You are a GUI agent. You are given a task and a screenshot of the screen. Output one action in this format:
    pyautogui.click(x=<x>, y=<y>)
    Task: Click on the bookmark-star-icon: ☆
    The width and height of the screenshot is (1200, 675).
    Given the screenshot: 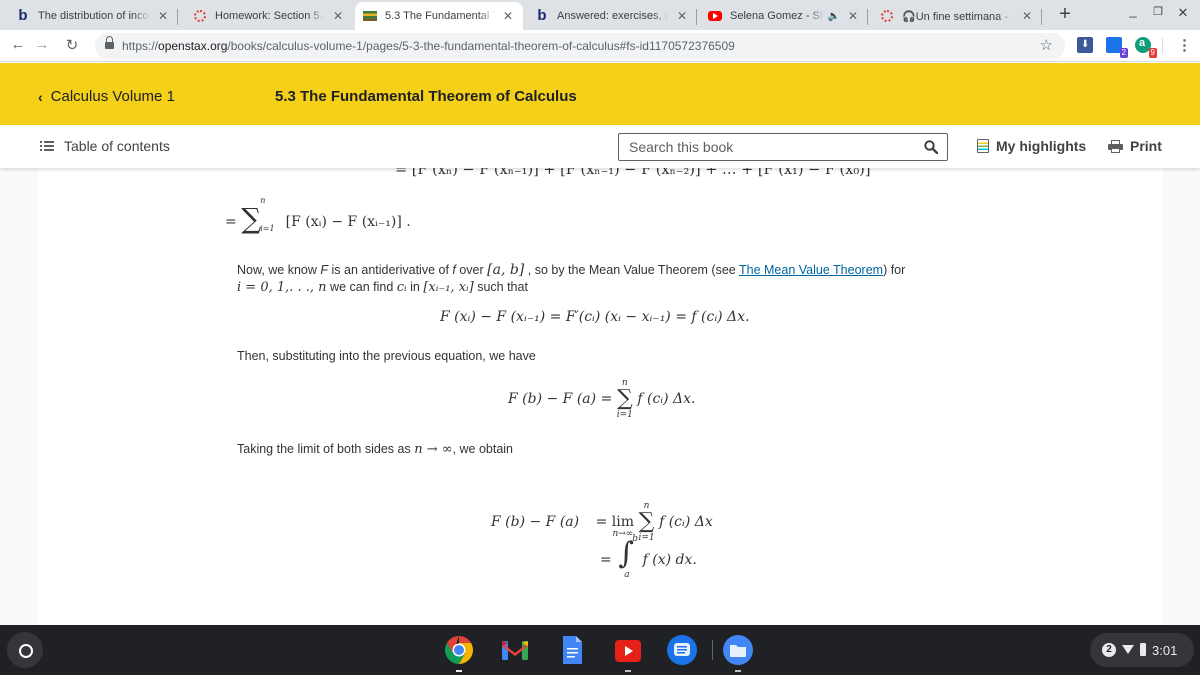 What is the action you would take?
    pyautogui.click(x=1046, y=45)
    